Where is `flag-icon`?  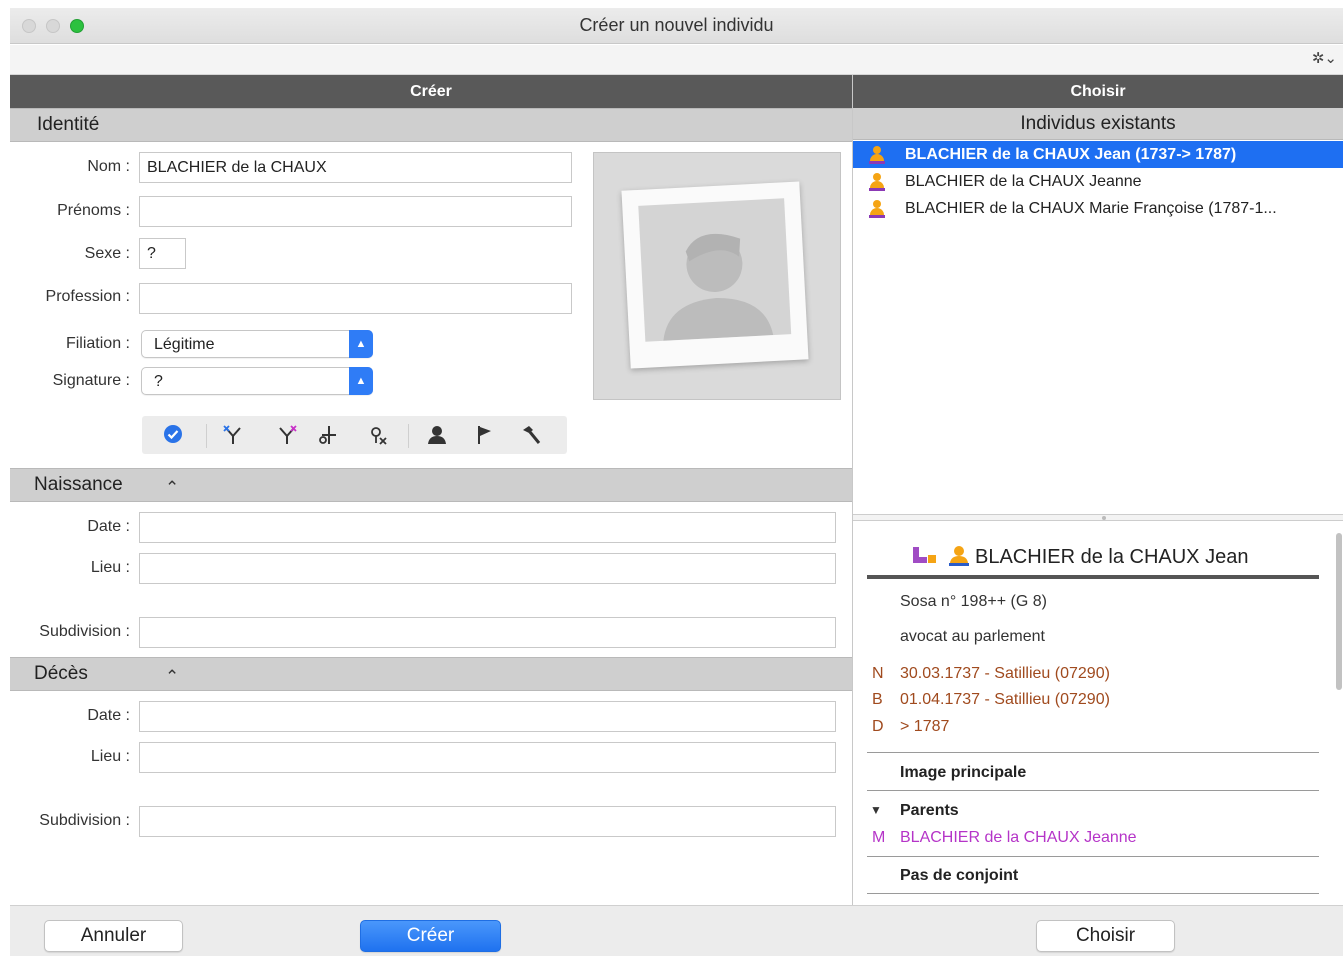
flag-icon is located at coordinates (485, 438).